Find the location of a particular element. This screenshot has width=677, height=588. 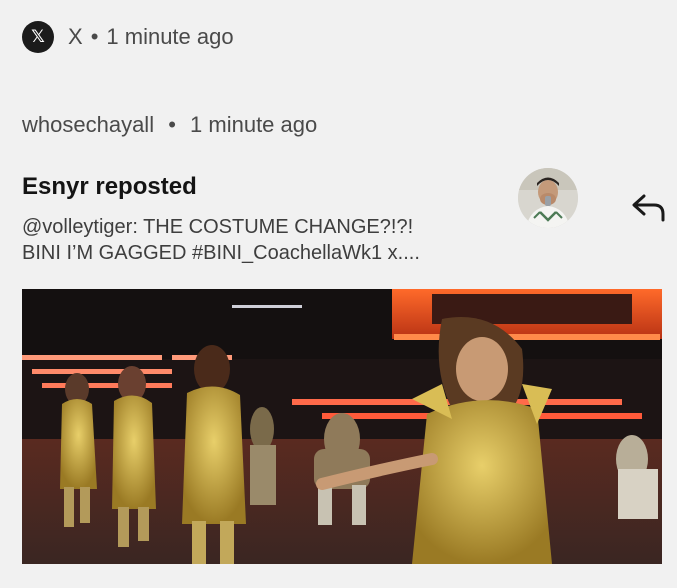

subheader-time: 1 minute ago is located at coordinates (254, 124).